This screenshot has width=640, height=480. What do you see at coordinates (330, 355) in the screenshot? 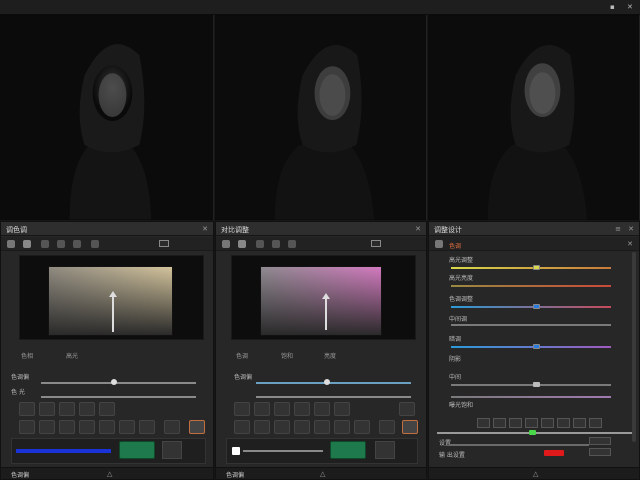
I see `tab-brightness: 亮度` at bounding box center [330, 355].